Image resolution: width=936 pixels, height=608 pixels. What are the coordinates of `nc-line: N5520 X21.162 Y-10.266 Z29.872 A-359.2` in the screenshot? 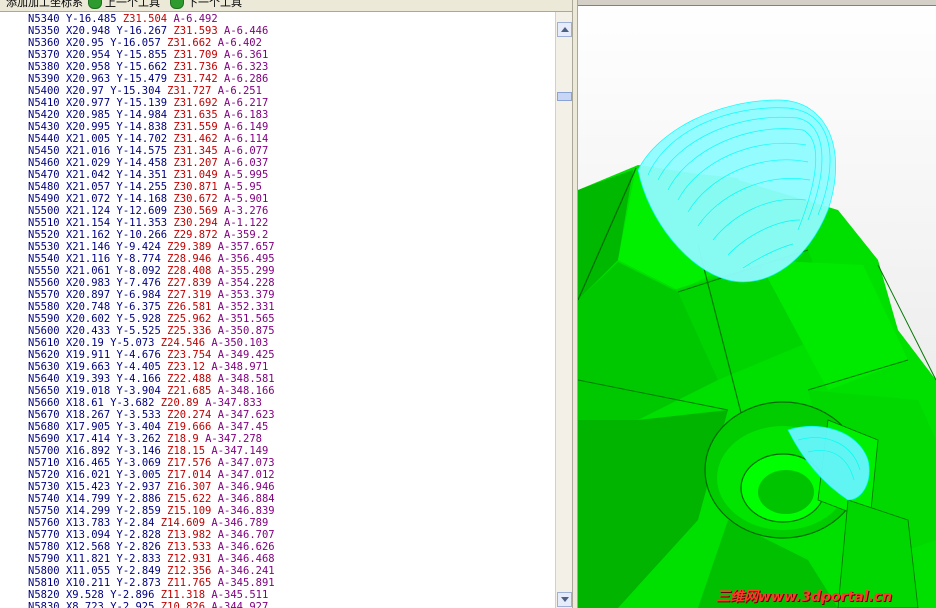 It's located at (148, 235).